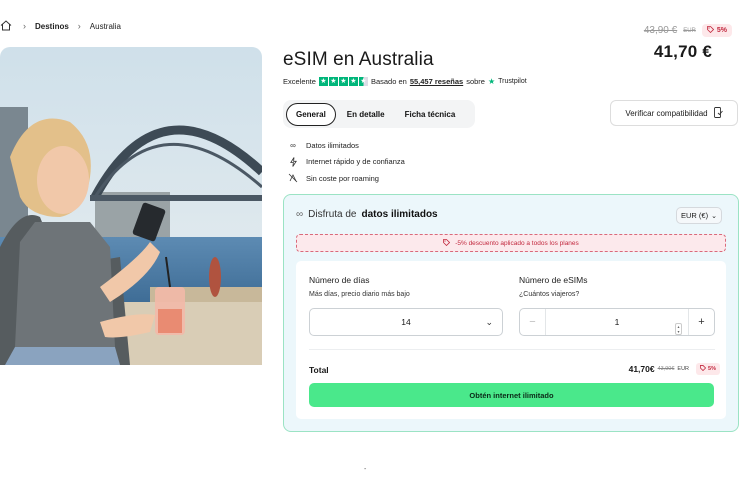 The height and width of the screenshot is (493, 740). Describe the element at coordinates (293, 178) in the screenshot. I see `no-roaming-icon` at that location.